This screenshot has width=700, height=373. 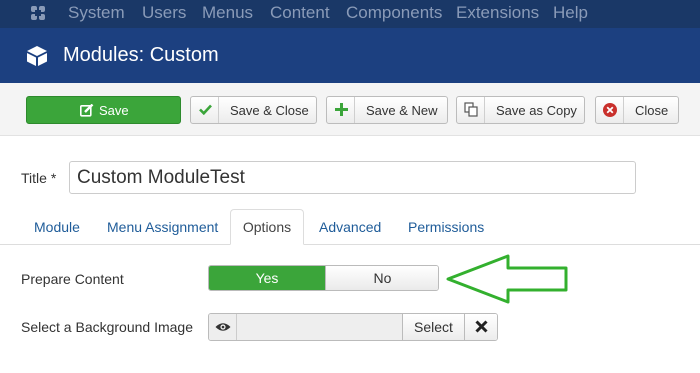 What do you see at coordinates (38, 13) in the screenshot?
I see `joomla-logo-icon` at bounding box center [38, 13].